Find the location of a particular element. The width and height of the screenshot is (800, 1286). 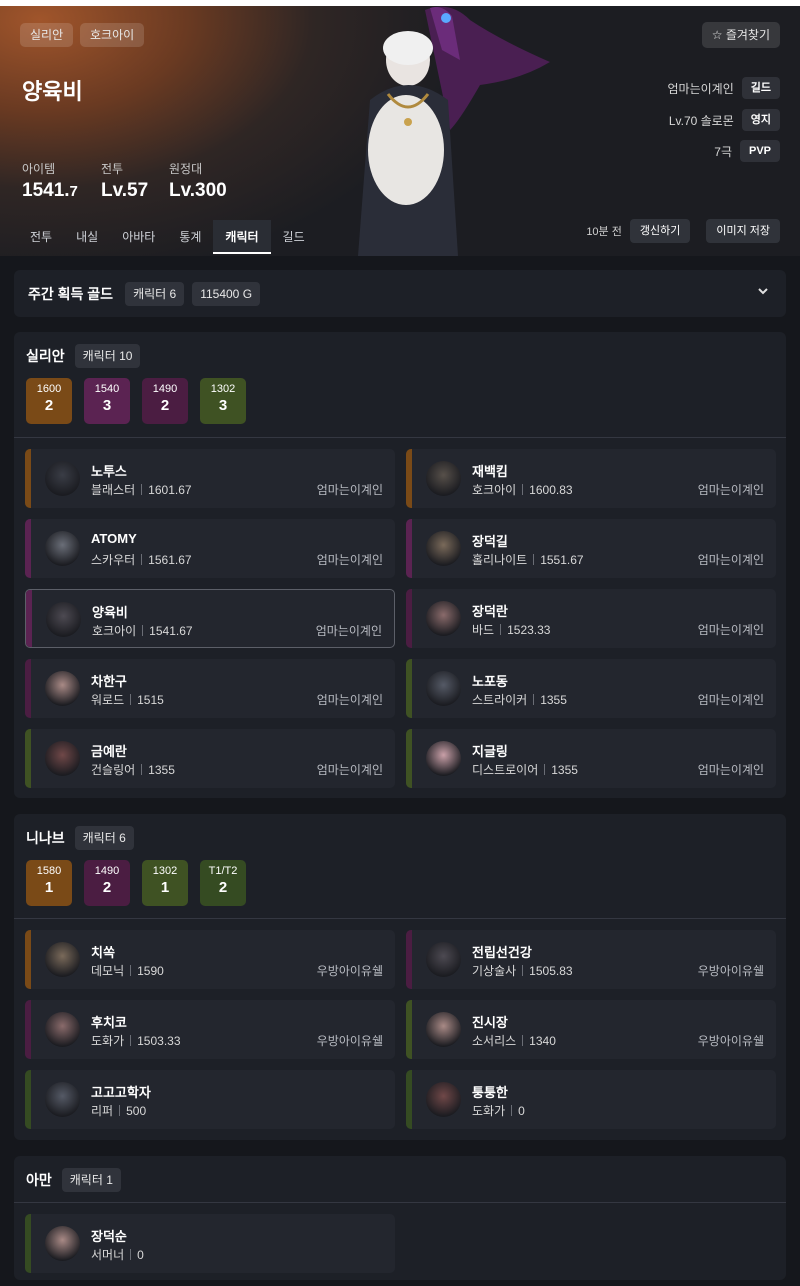

character-item-level: 1561.67 is located at coordinates (170, 559).